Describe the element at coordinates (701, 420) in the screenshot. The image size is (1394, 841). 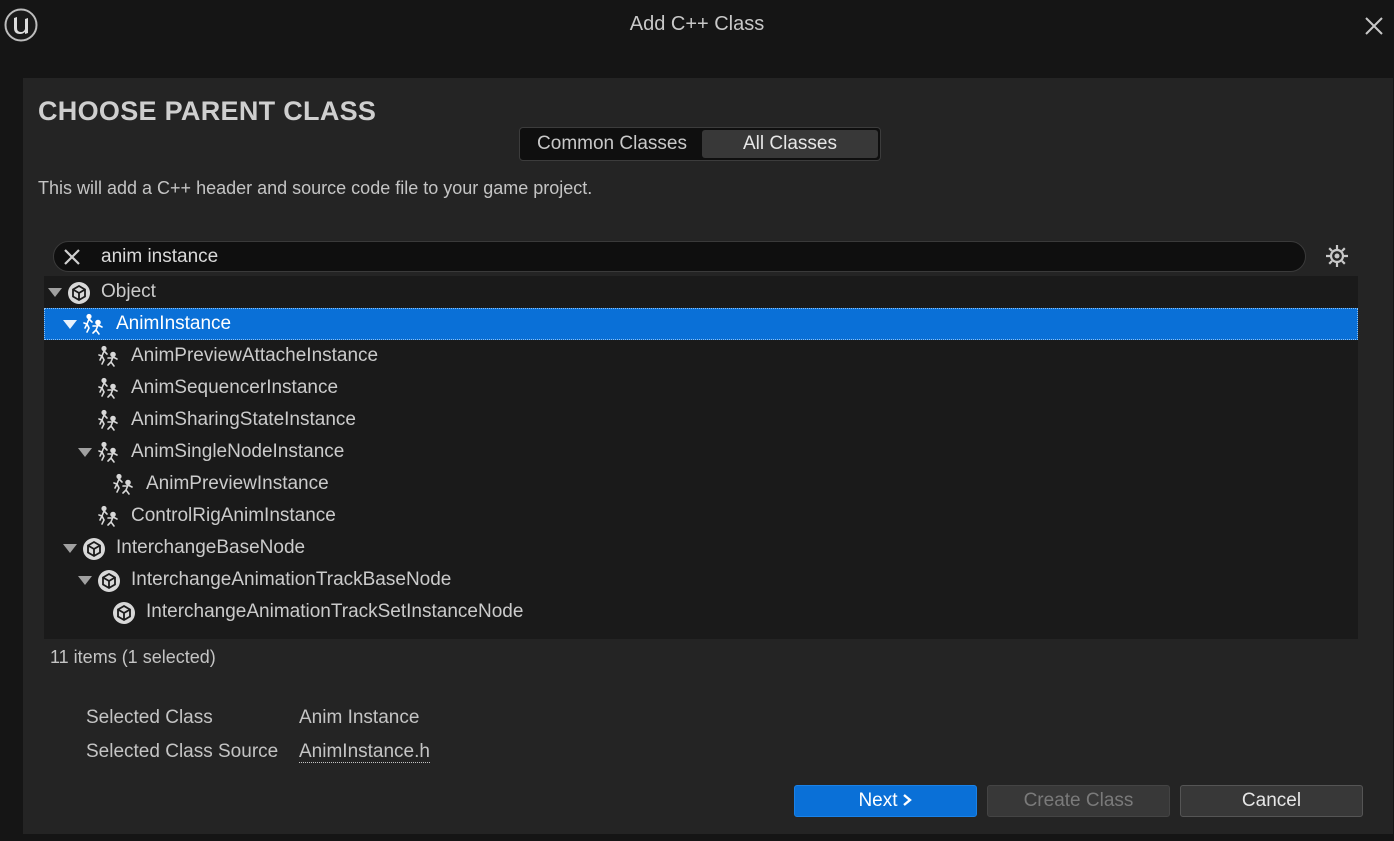
I see `tree-row-animsharingstateinstance: AnimSharingStateInstance` at that location.